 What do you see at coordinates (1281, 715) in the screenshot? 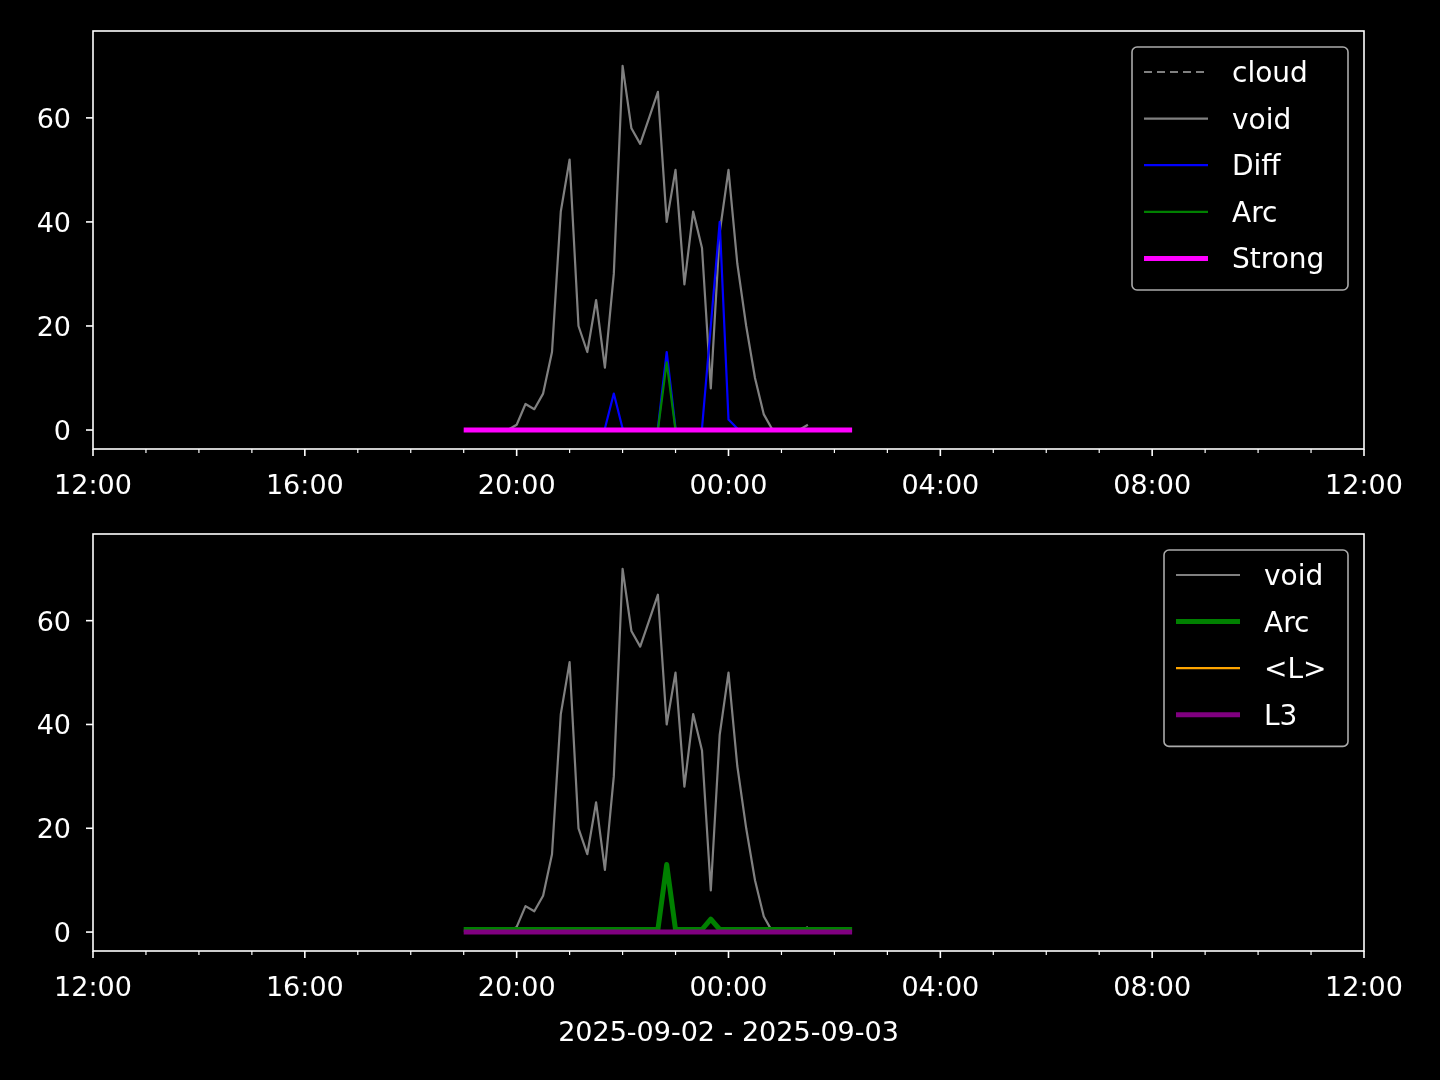
I see `legend-label: L3` at bounding box center [1281, 715].